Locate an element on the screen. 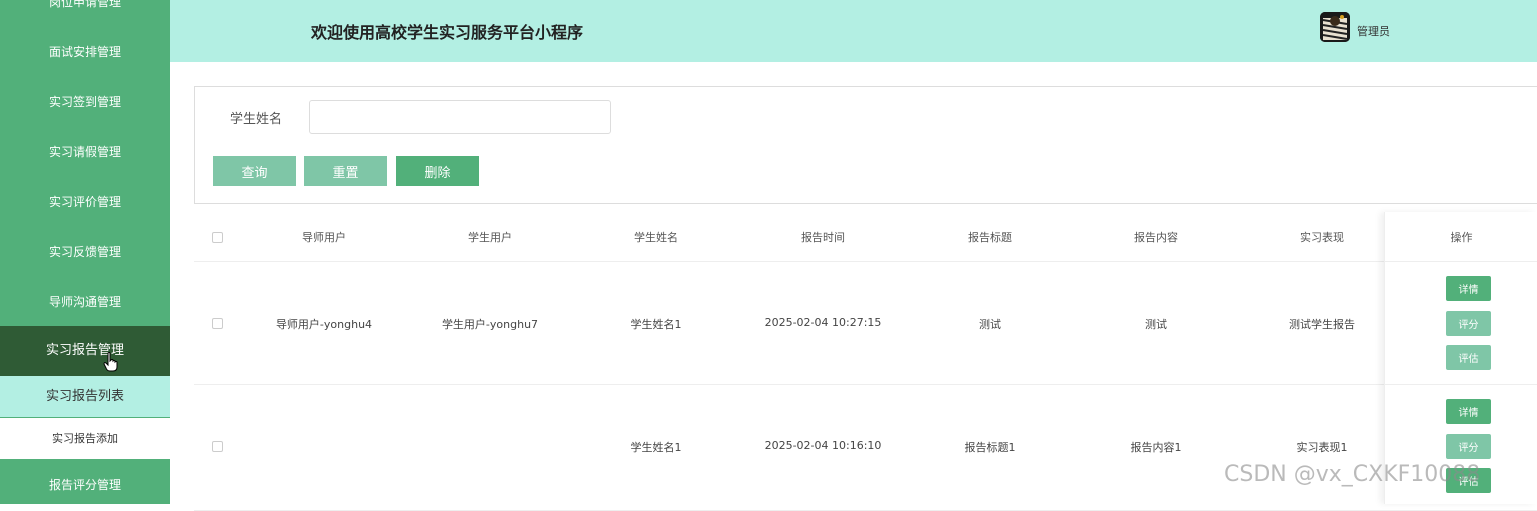 The width and height of the screenshot is (1537, 511). operation-column: 操作 详情 评分 评估 详情 评分 评估 is located at coordinates (1460, 358).